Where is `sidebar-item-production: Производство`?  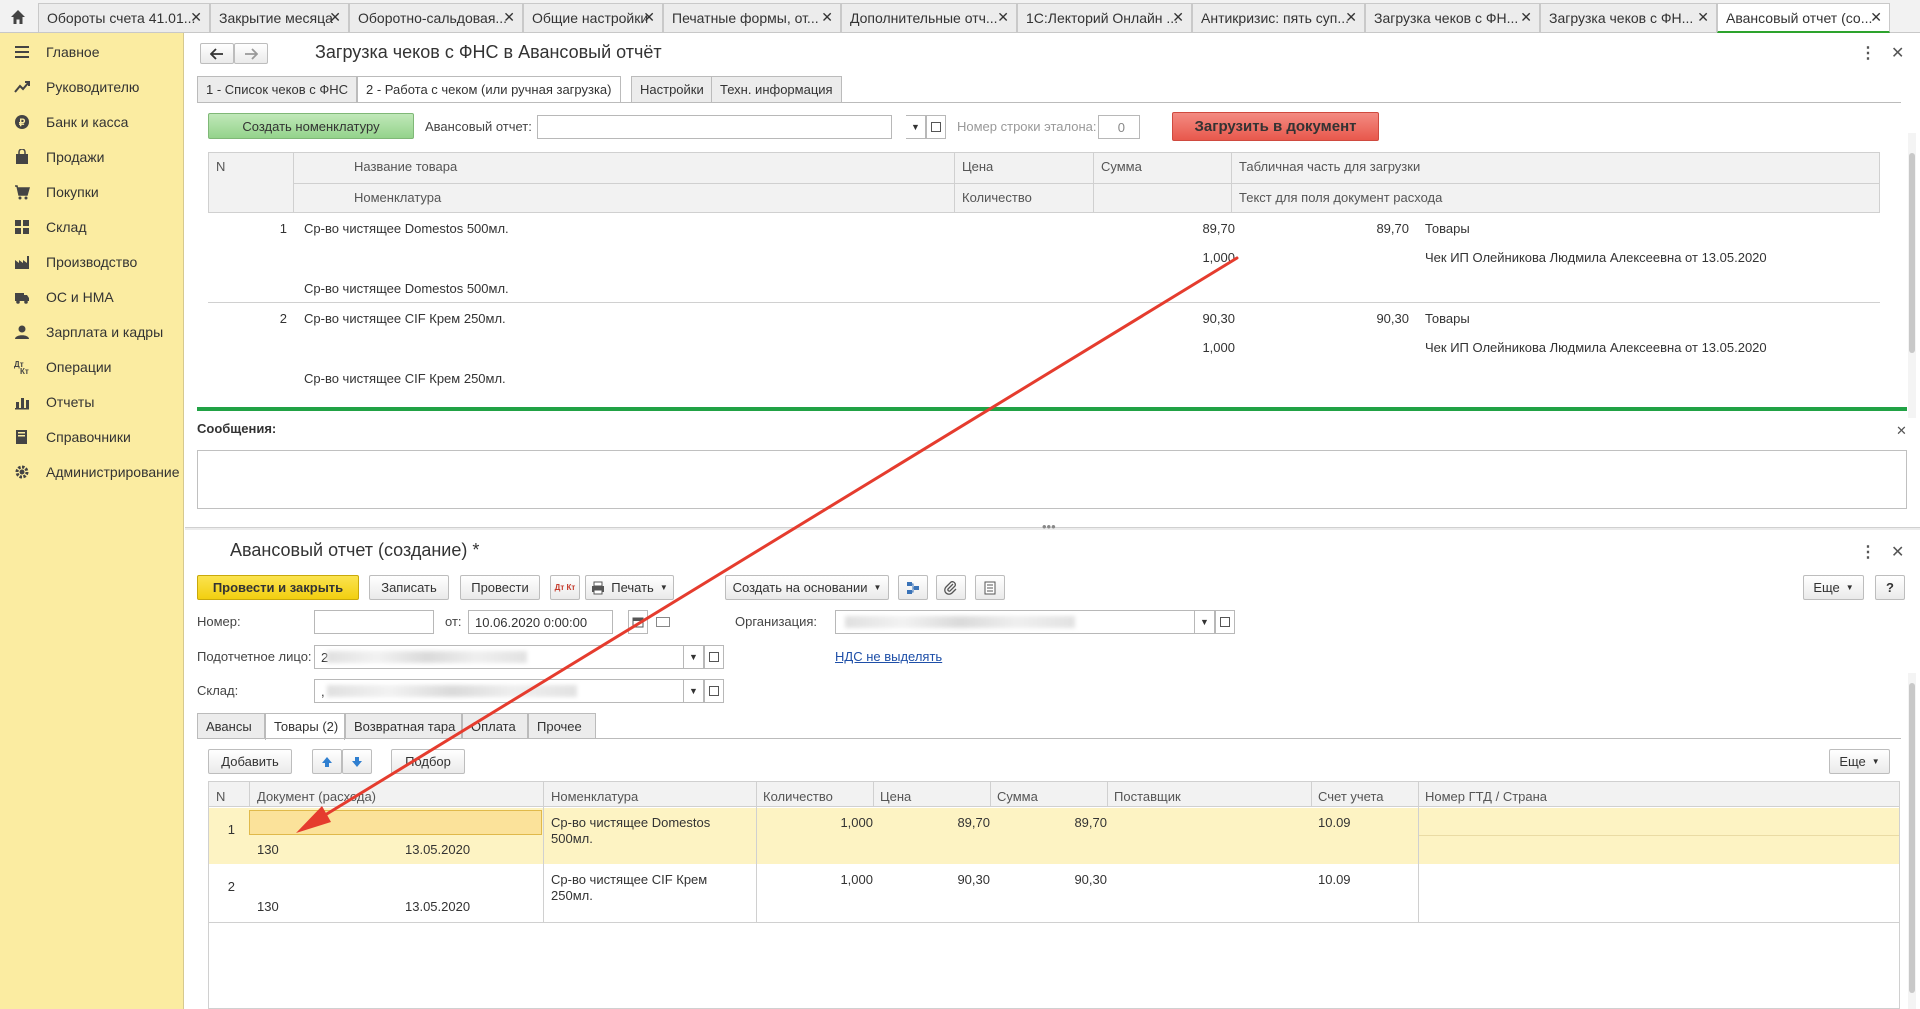
sidebar-item-production: Производство is located at coordinates (92, 262).